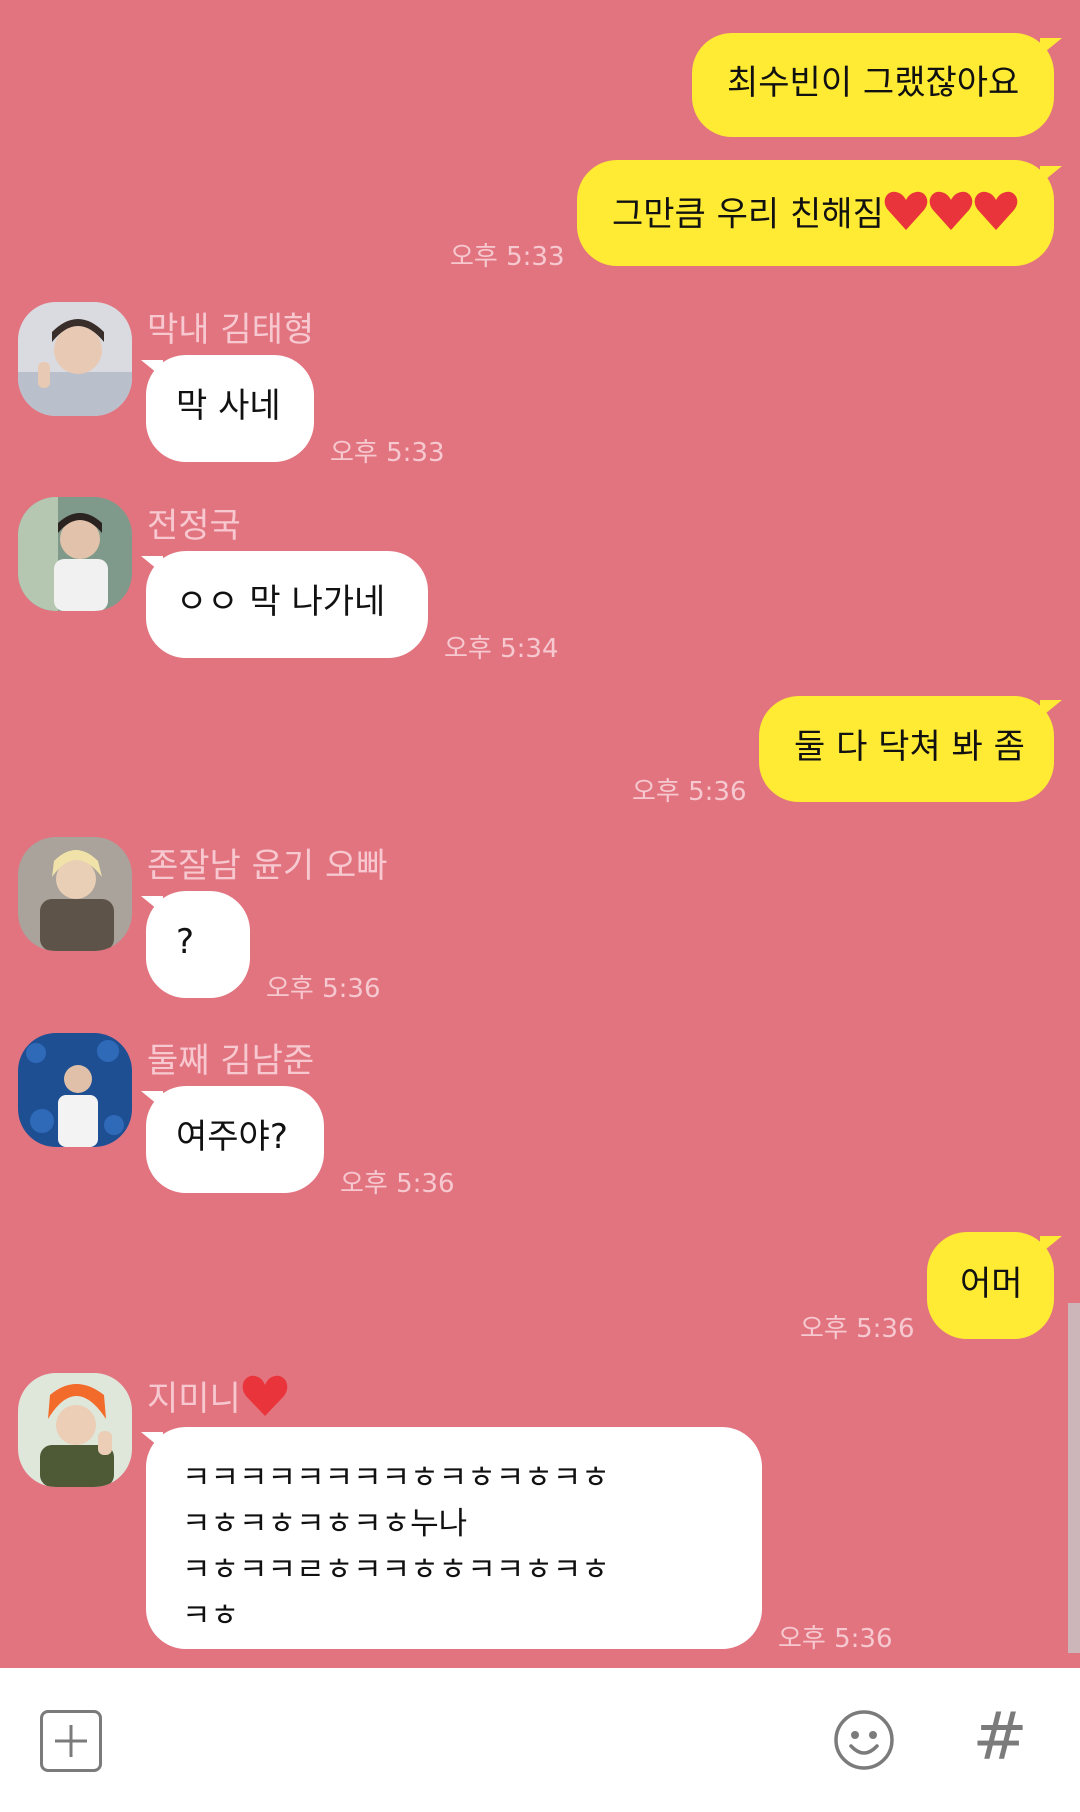 Image resolution: width=1080 pixels, height=1812 pixels. I want to click on my-message-bubble: 그만큼 우리 친해짐, so click(815, 213).